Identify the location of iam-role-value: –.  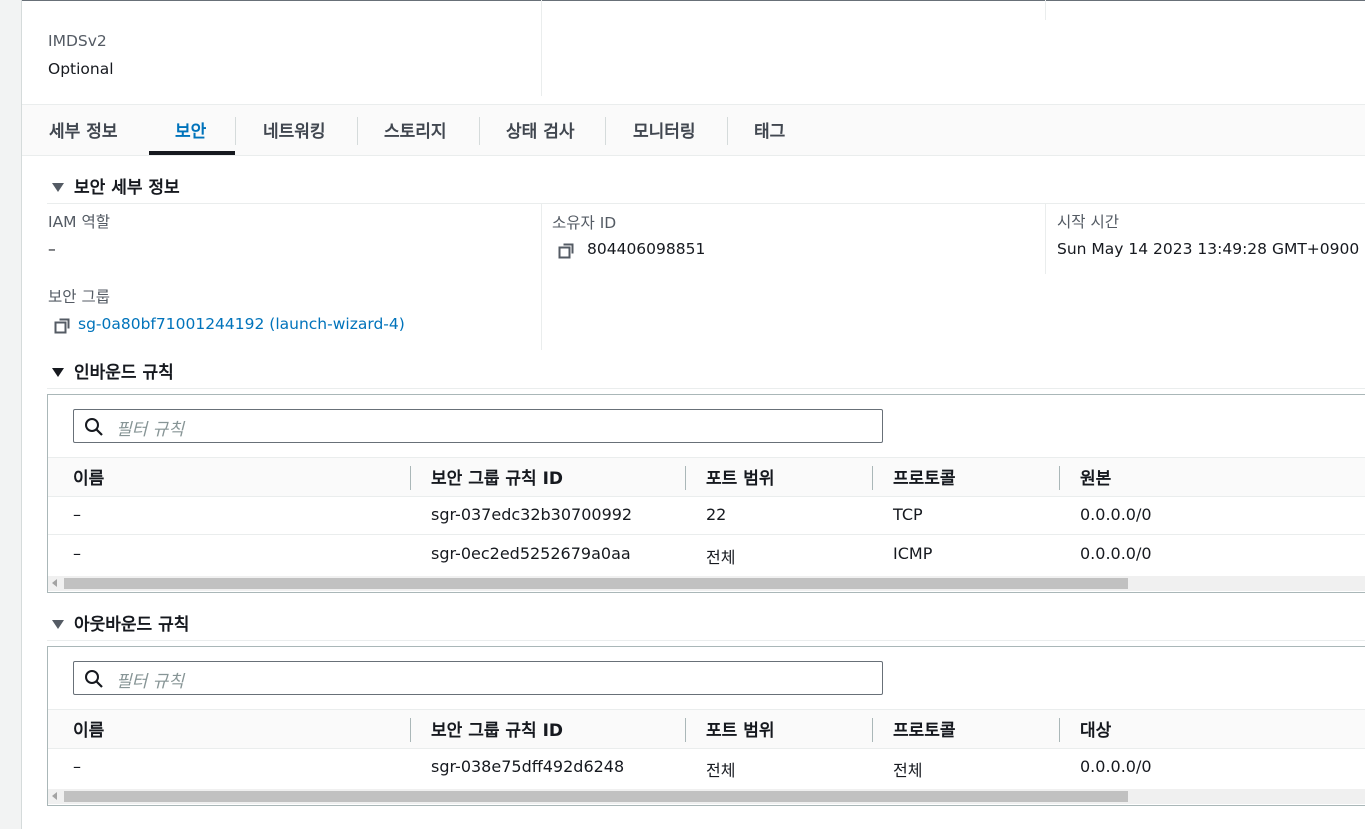
(52, 249).